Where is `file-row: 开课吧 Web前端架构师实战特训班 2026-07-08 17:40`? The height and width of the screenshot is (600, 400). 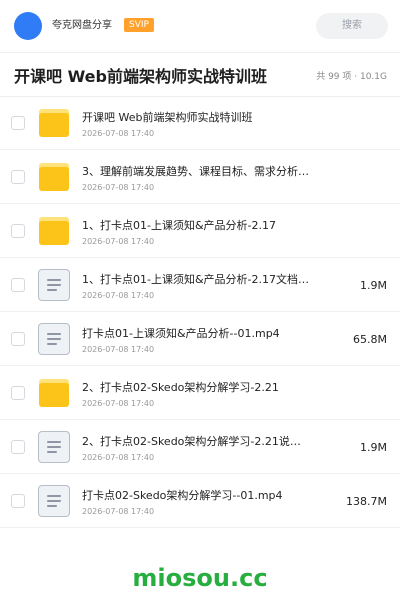 file-row: 开课吧 Web前端架构师实战特训班 2026-07-08 17:40 is located at coordinates (200, 123).